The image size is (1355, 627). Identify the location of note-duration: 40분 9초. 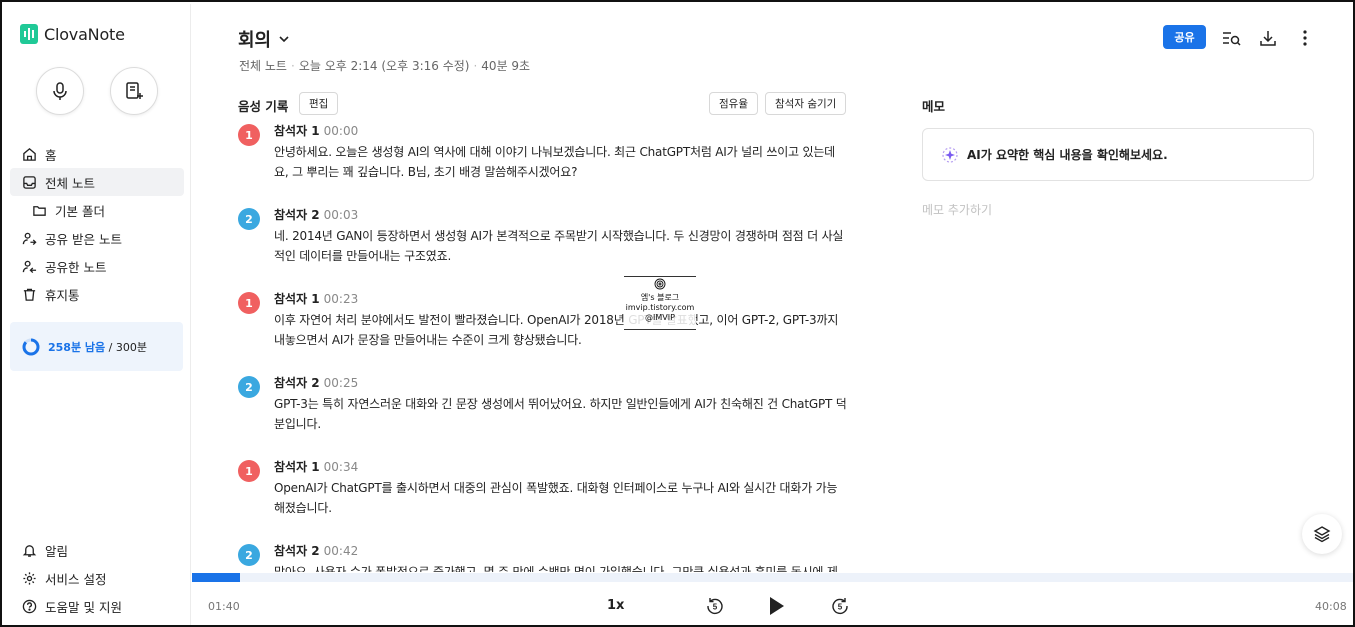
(506, 66).